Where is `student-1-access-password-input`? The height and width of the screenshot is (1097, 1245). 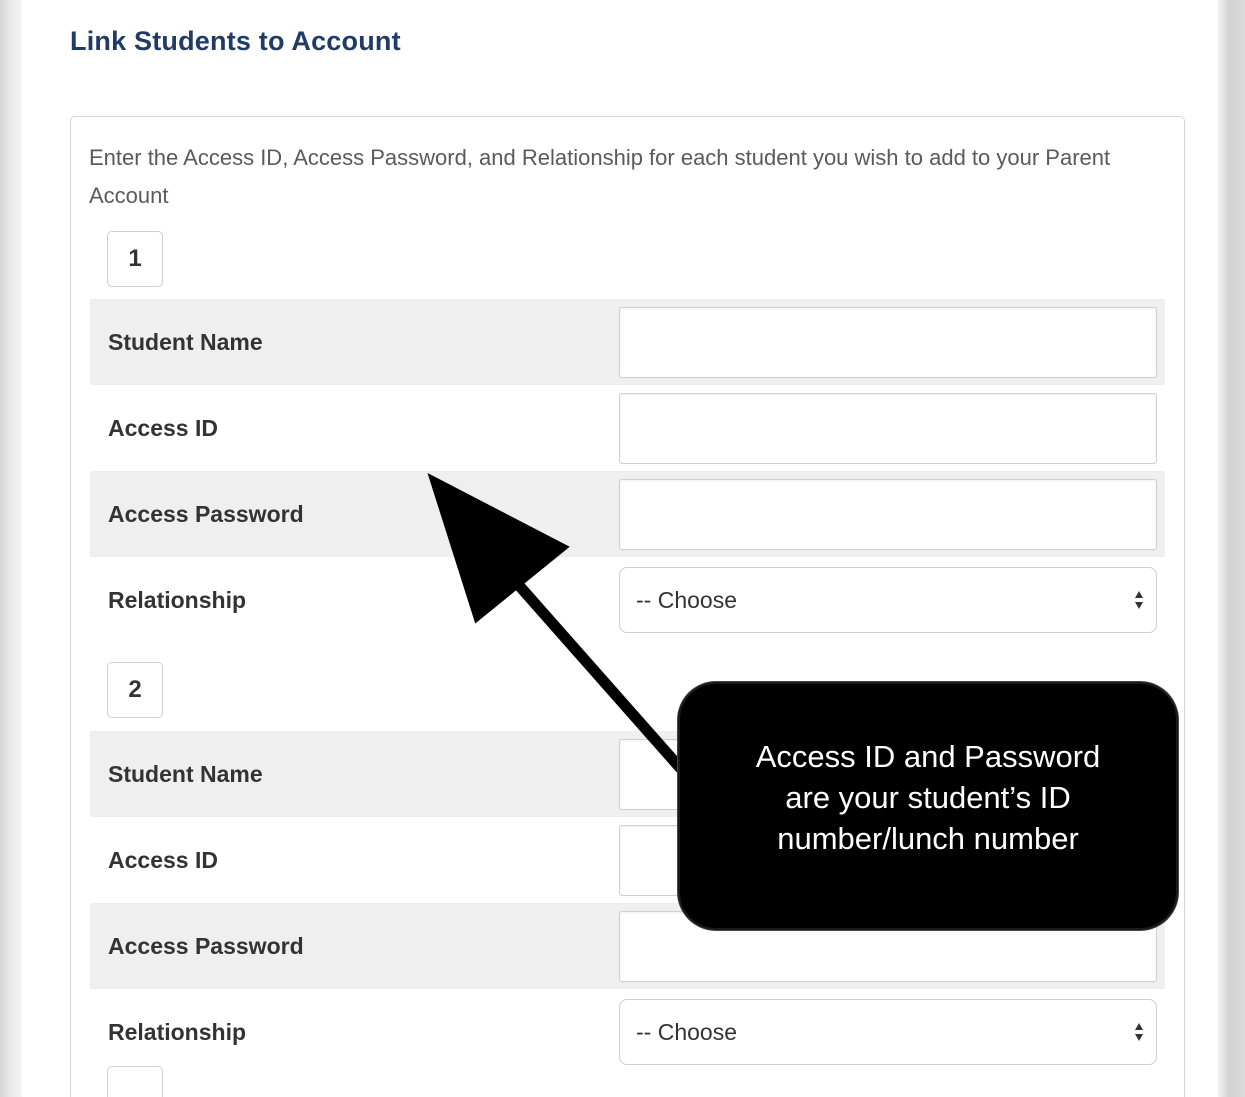 student-1-access-password-input is located at coordinates (888, 514).